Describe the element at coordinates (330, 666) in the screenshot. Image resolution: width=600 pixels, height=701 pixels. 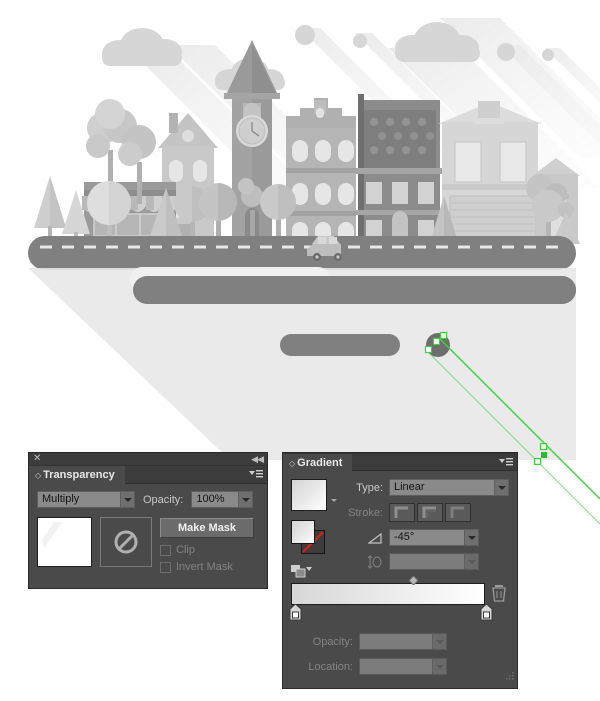
I see `gradient-location-label: Location:` at that location.